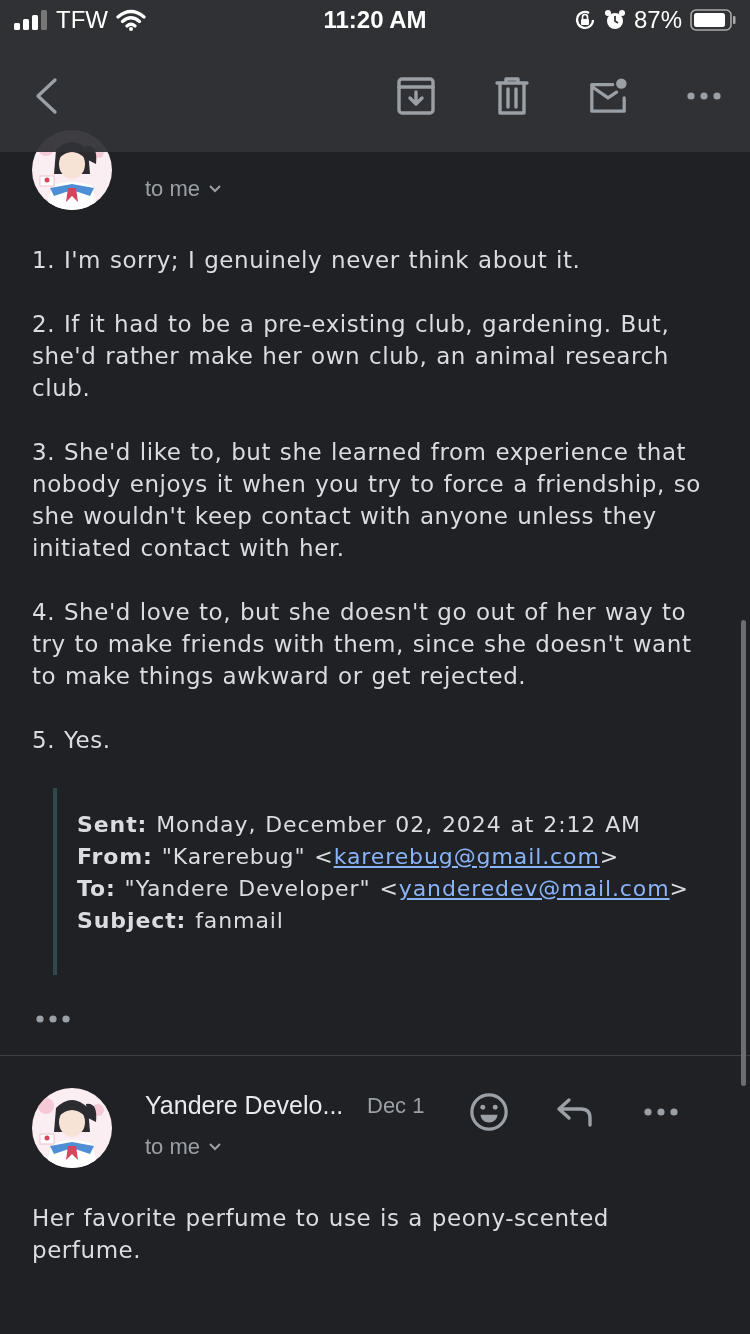 This screenshot has width=750, height=1334. Describe the element at coordinates (375, 20) in the screenshot. I see `clock-time: 11:20 AM` at that location.